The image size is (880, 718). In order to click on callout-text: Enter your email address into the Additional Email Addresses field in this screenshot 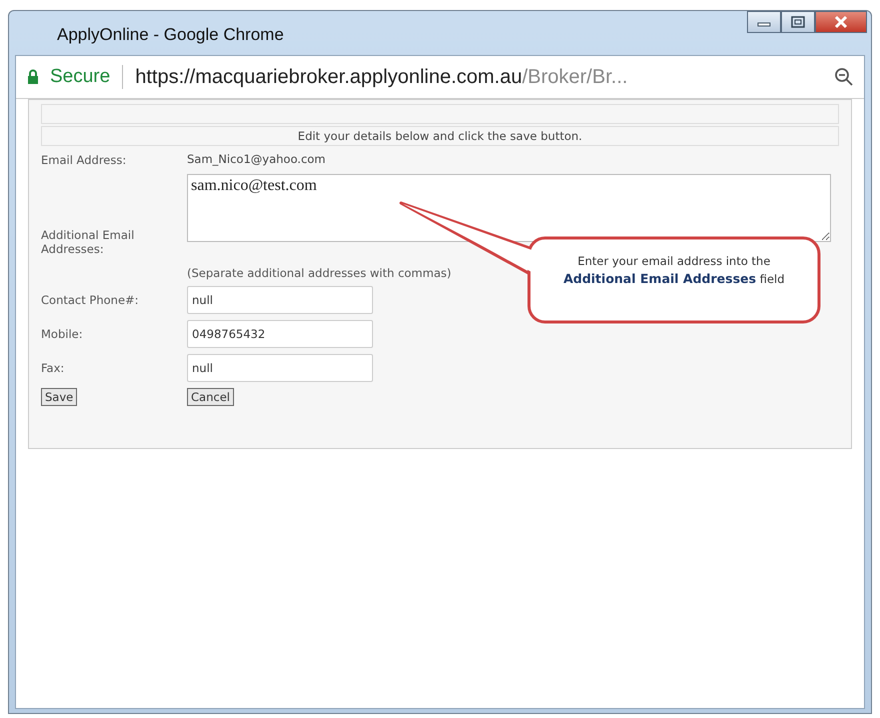, I will do `click(674, 270)`.